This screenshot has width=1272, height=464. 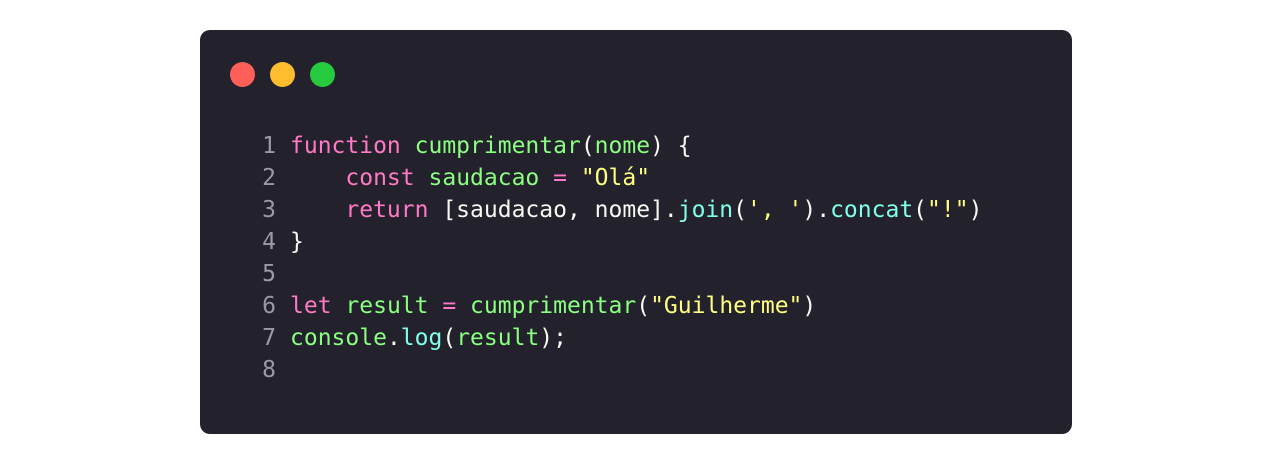 I want to click on code-token: "!", so click(x=948, y=210).